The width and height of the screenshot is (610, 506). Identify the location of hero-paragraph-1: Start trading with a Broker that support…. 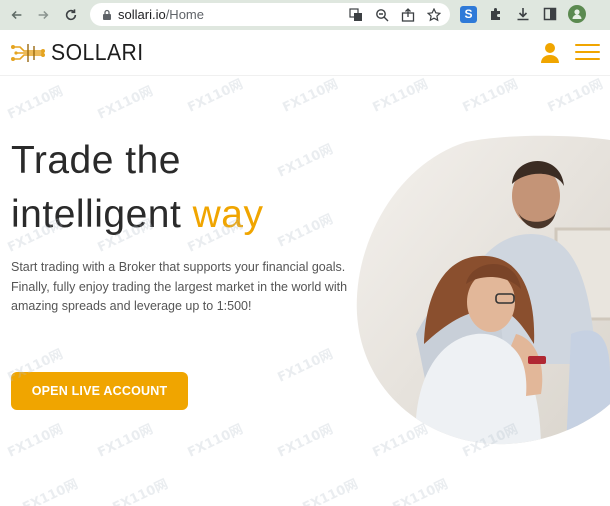
(178, 267).